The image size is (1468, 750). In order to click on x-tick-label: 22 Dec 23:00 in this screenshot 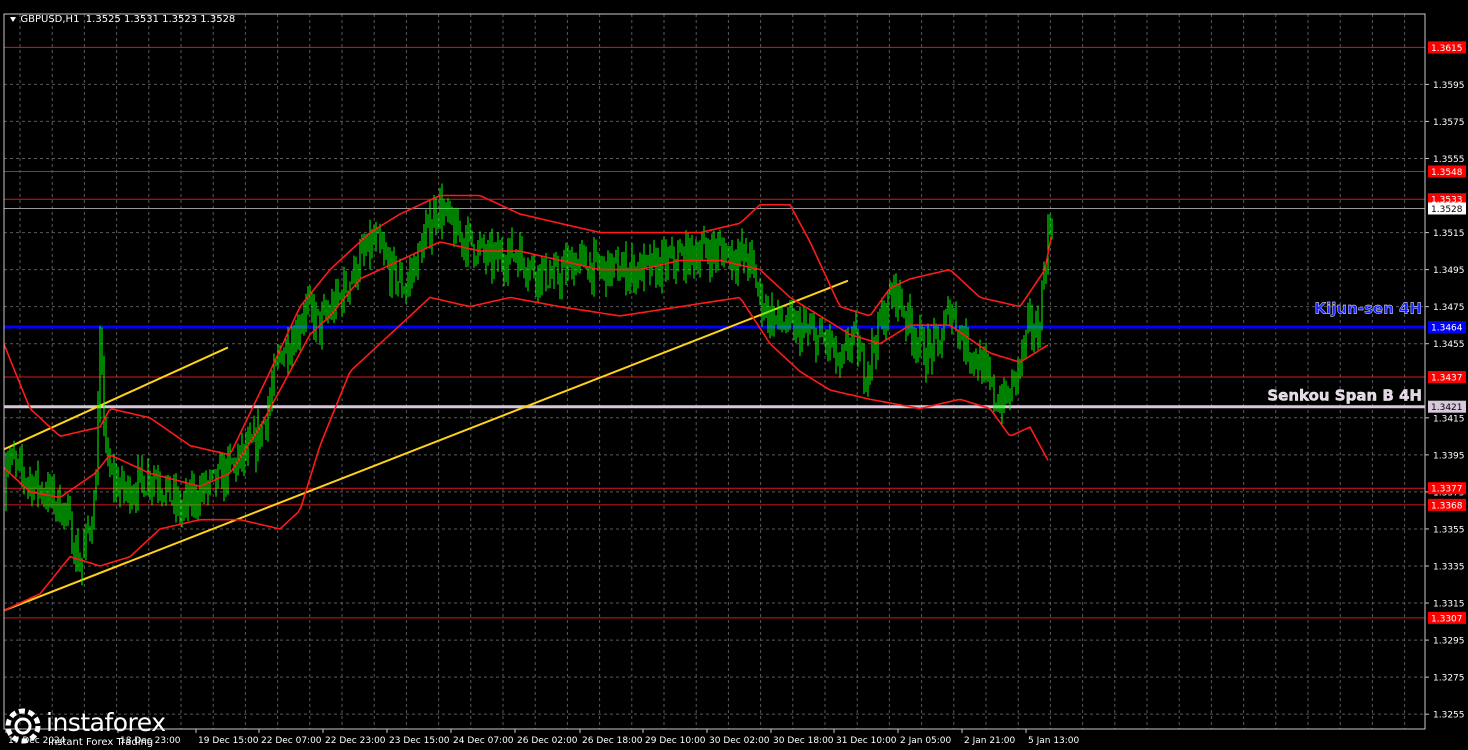, I will do `click(355, 741)`.